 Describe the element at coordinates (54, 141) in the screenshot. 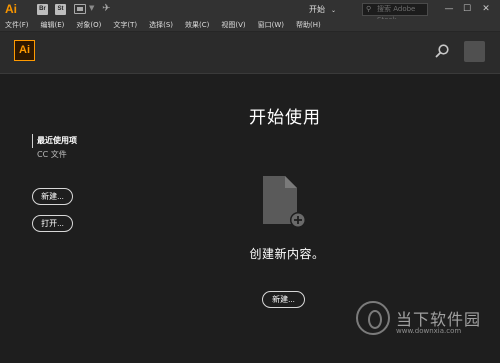

I see `sidebar-item-recent: 最近使用项` at that location.